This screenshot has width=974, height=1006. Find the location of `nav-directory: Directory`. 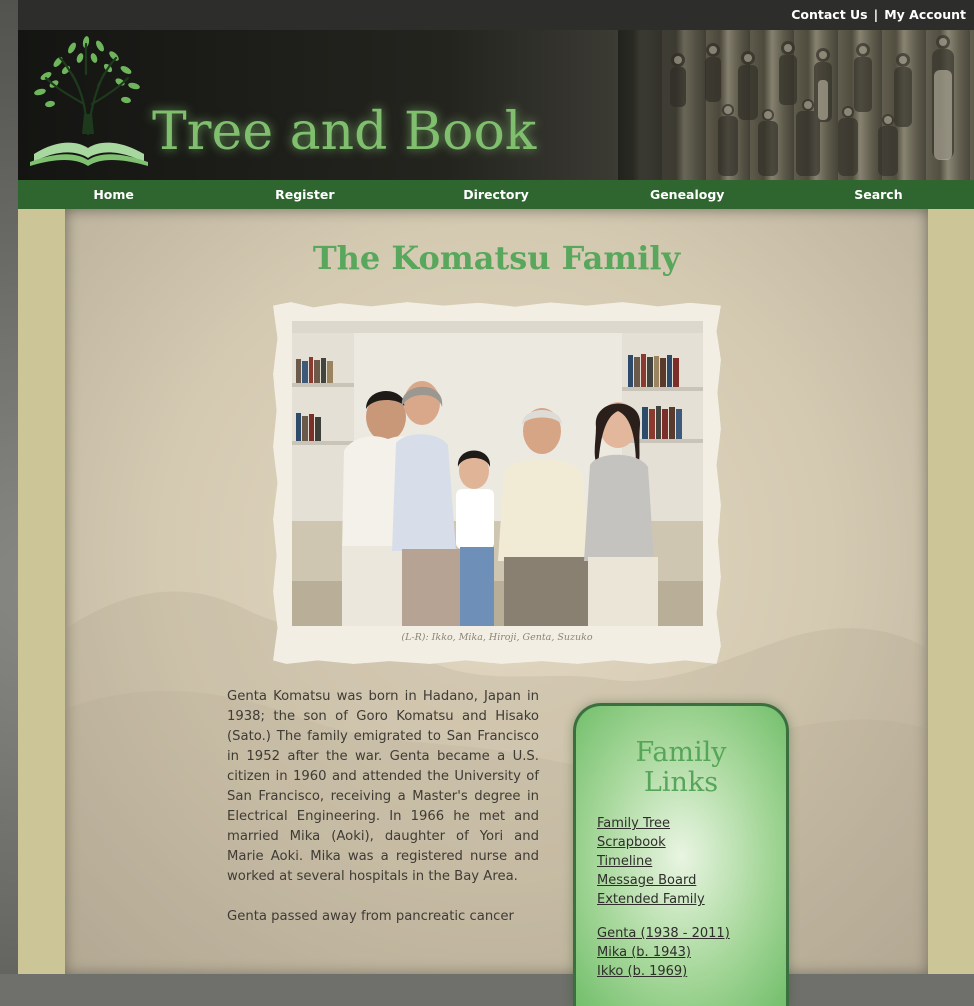

nav-directory: Directory is located at coordinates (495, 194).